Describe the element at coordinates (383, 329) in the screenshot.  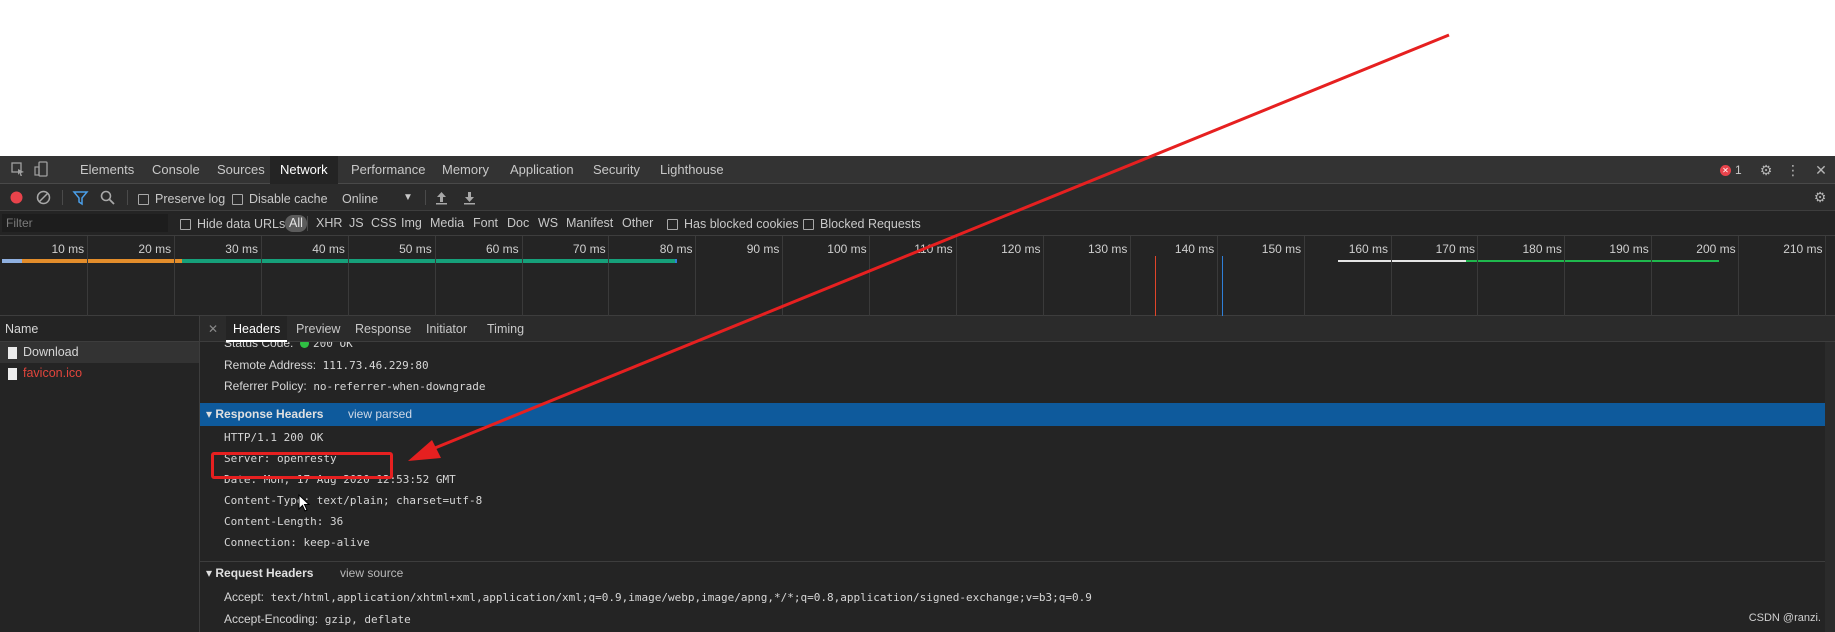
I see `detail-tab-response: Response` at that location.